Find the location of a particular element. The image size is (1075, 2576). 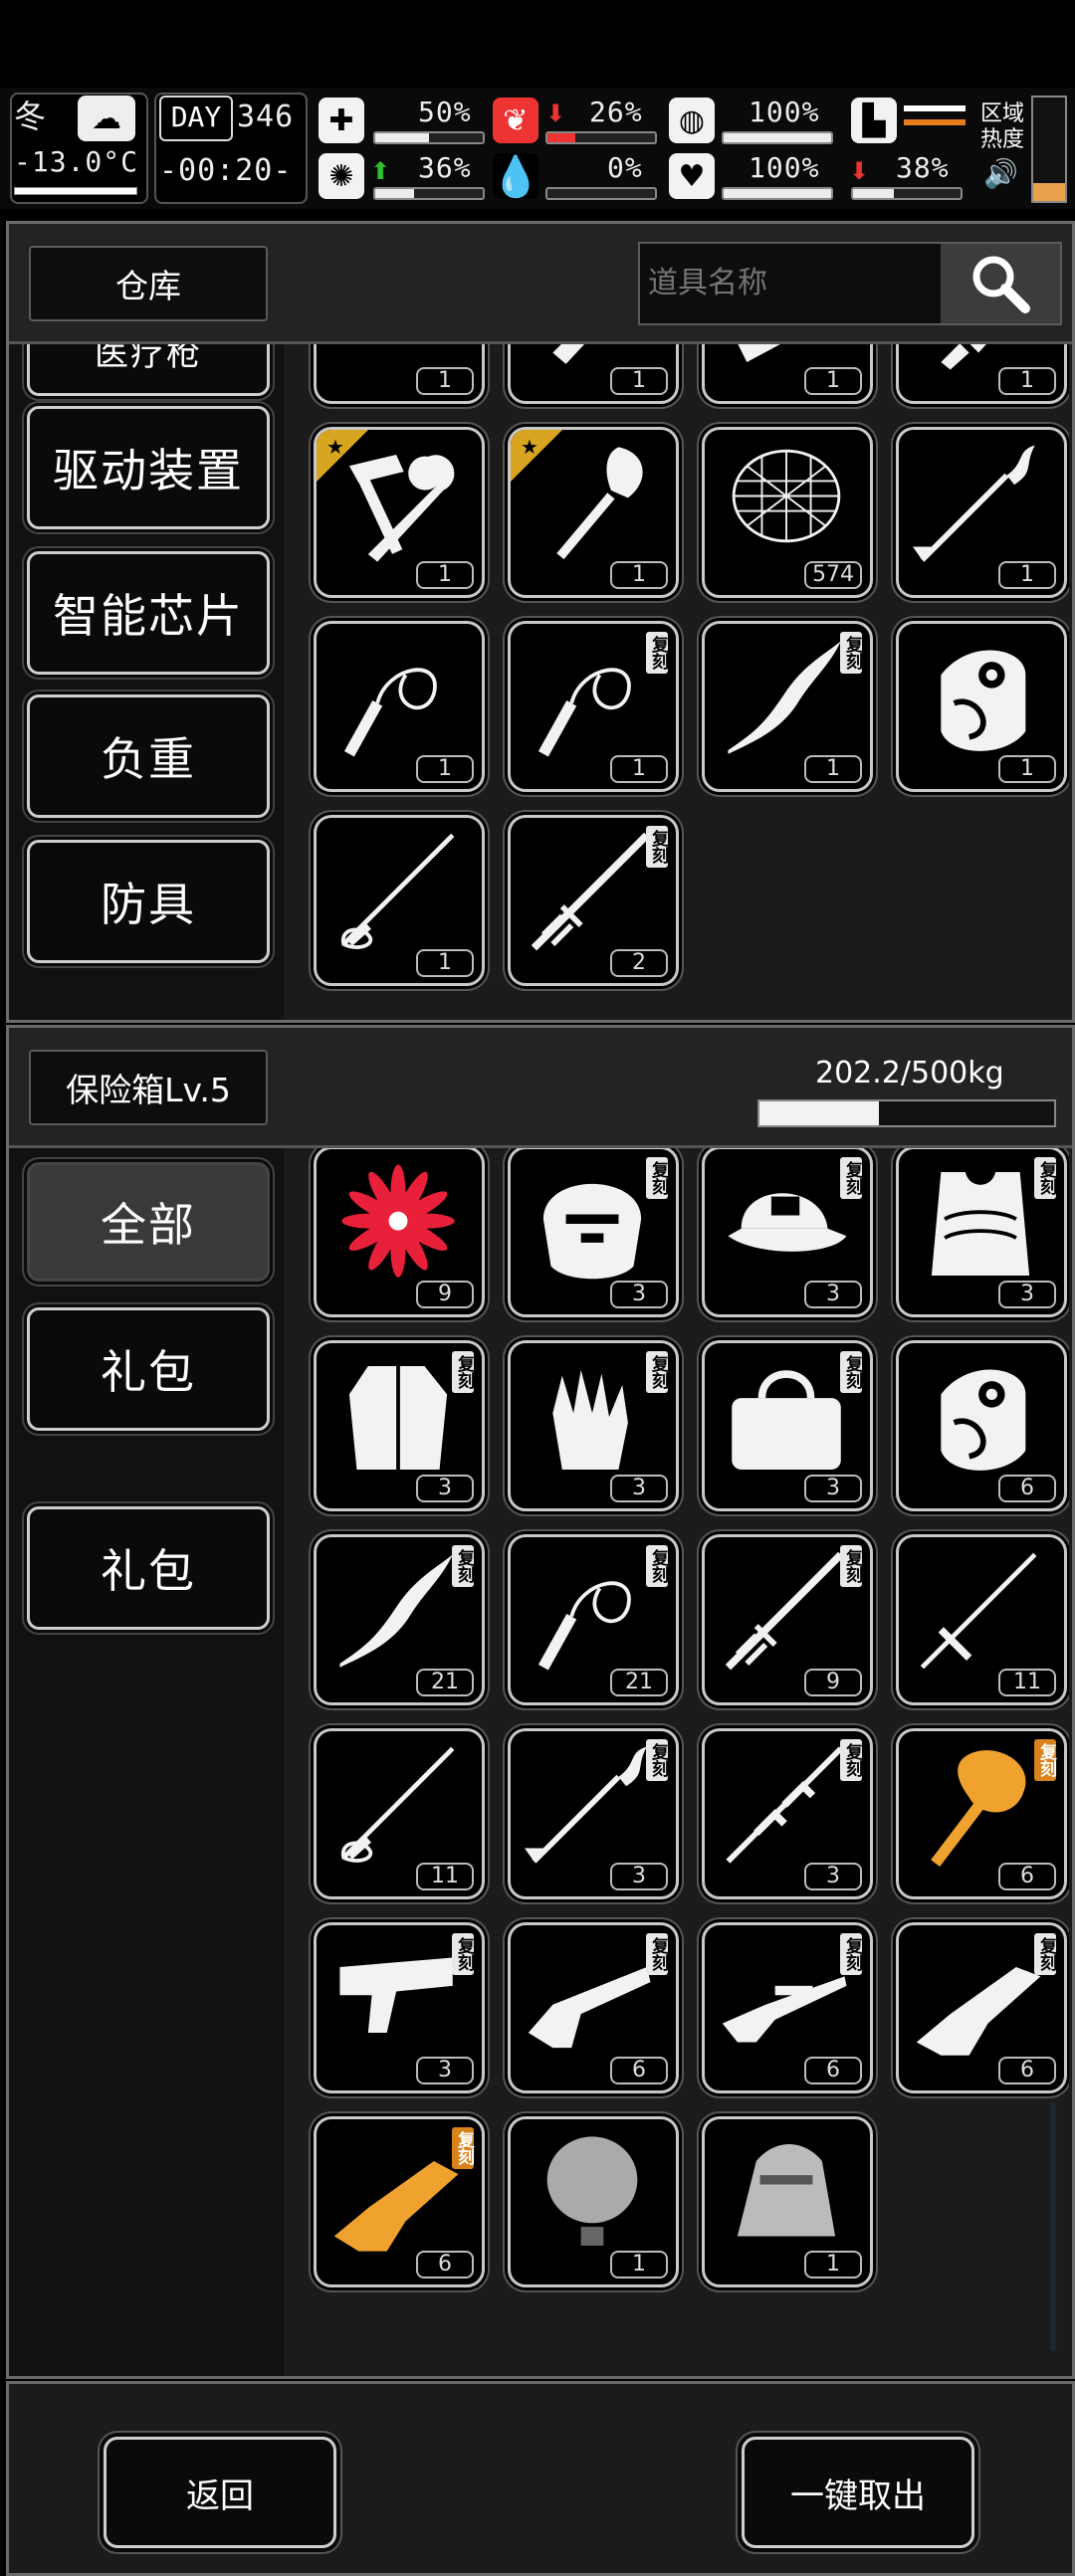

cap-icon is located at coordinates (788, 1222).